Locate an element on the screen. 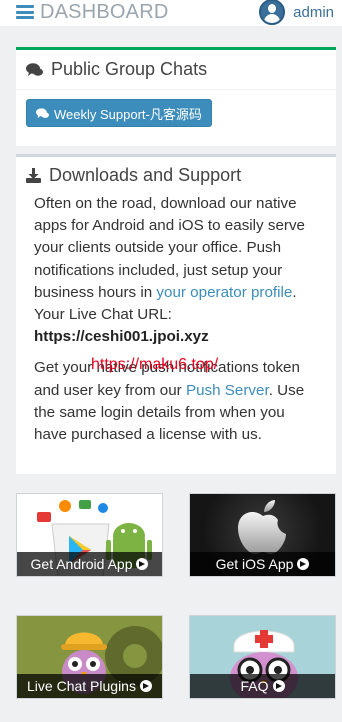 Image resolution: width=342 pixels, height=722 pixels. public-group-chats-box: Public Group Chats Weekly Support-凡客源码 is located at coordinates (176, 96).